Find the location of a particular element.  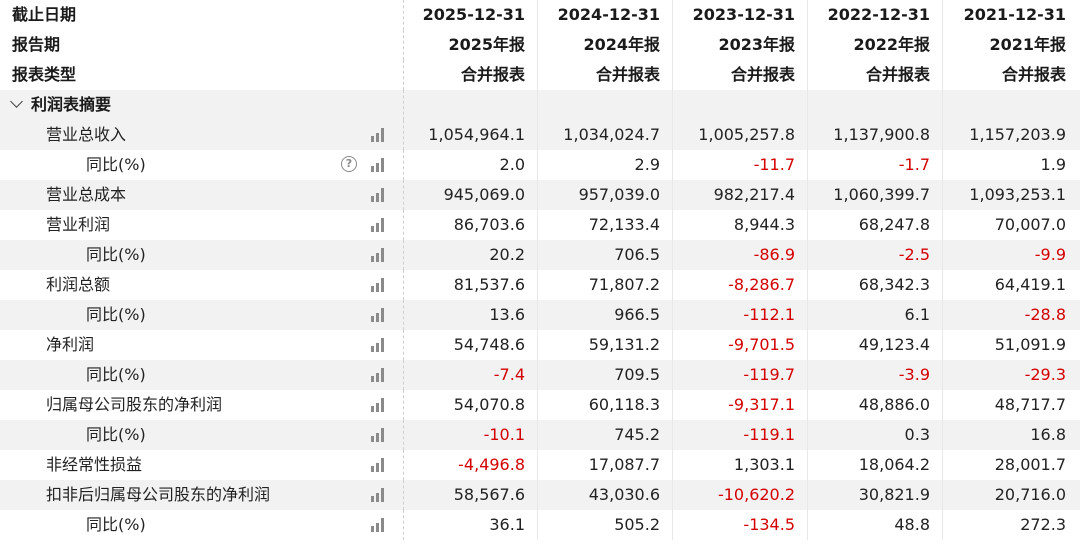

section-row: 利润表摘要 is located at coordinates (540, 105).